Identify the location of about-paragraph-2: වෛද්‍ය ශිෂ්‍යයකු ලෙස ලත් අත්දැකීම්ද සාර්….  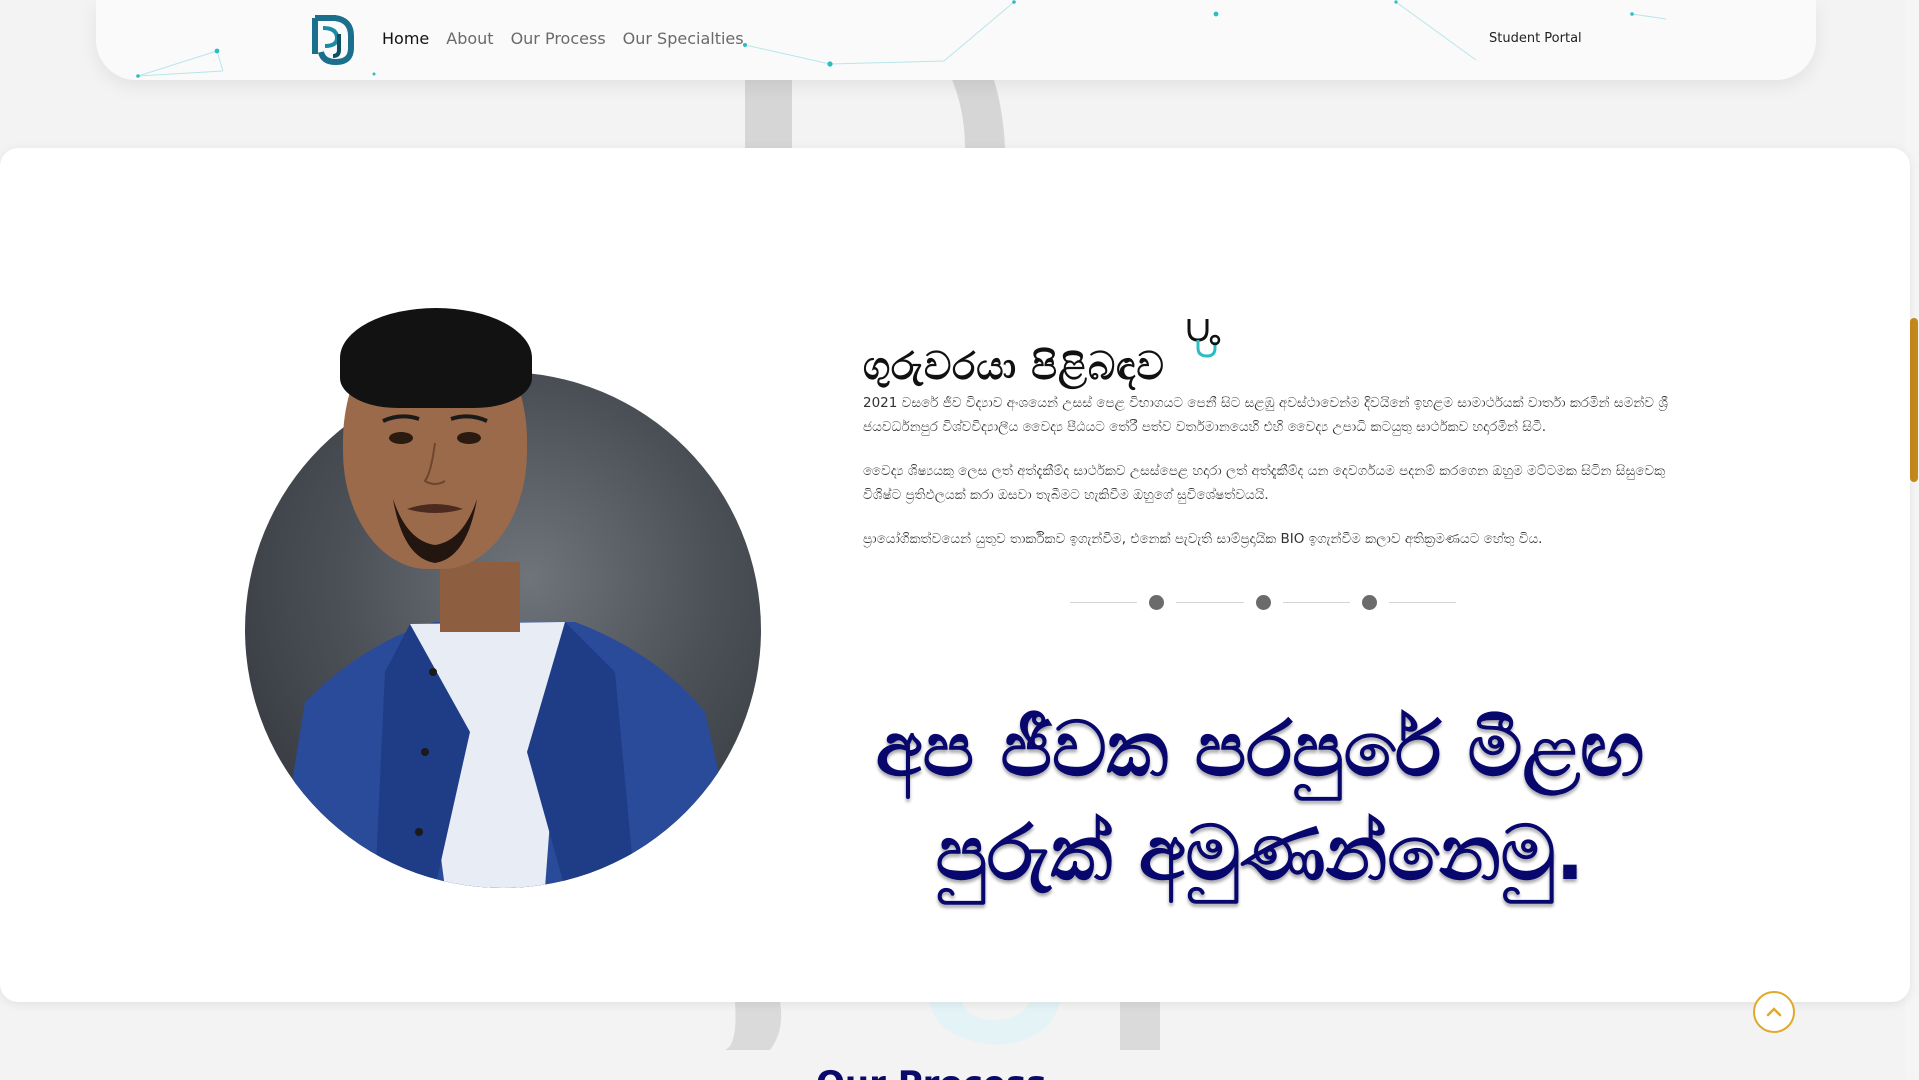
(1264, 483).